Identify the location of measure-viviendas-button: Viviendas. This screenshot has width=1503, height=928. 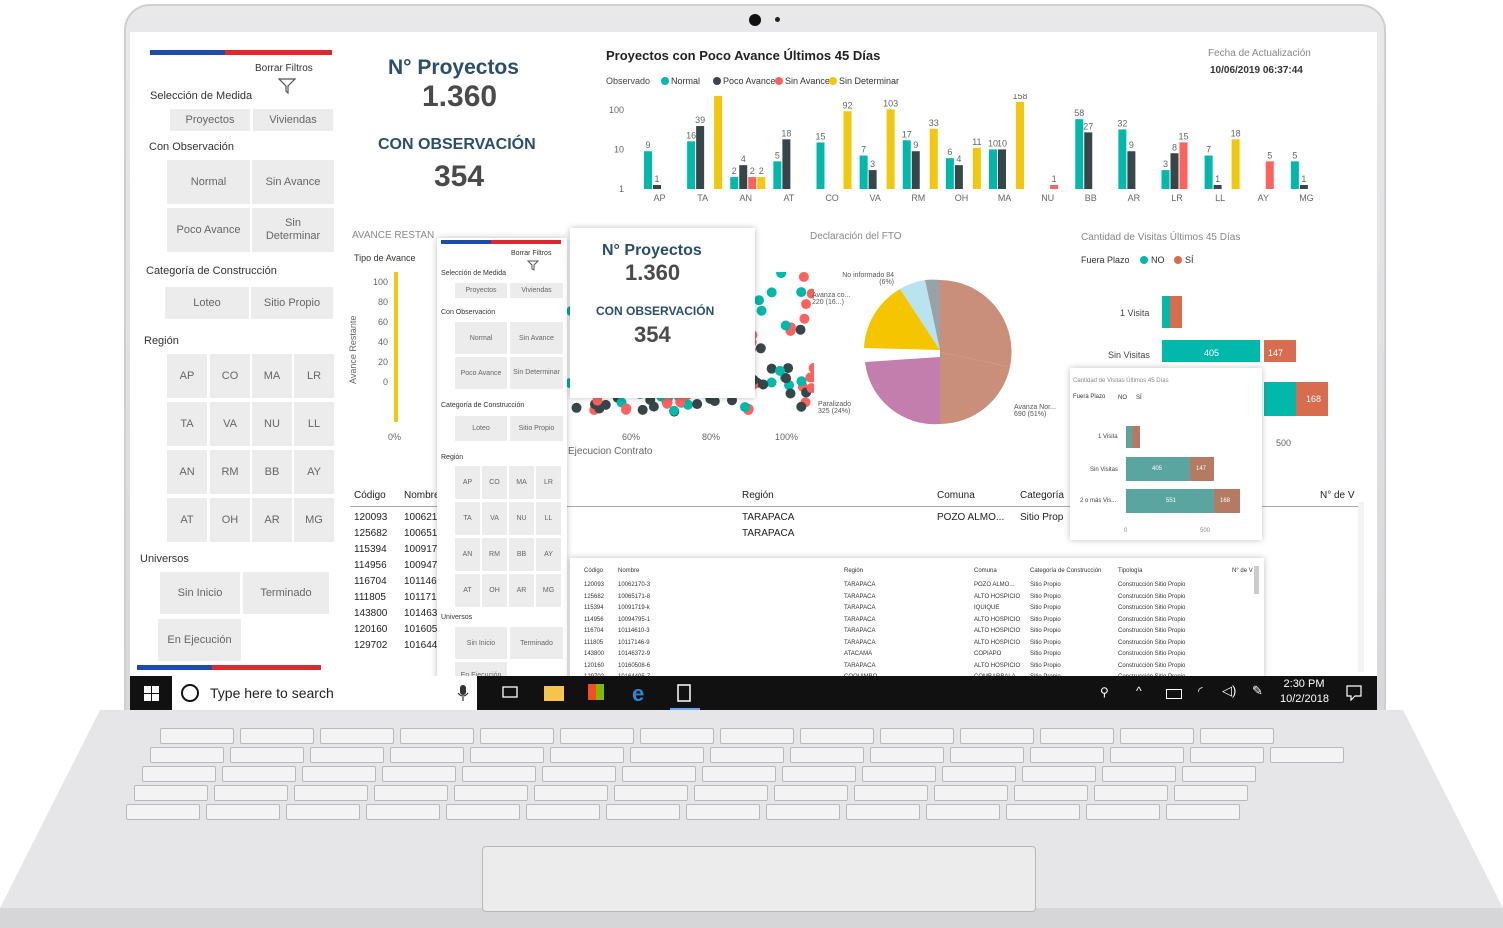
(293, 120).